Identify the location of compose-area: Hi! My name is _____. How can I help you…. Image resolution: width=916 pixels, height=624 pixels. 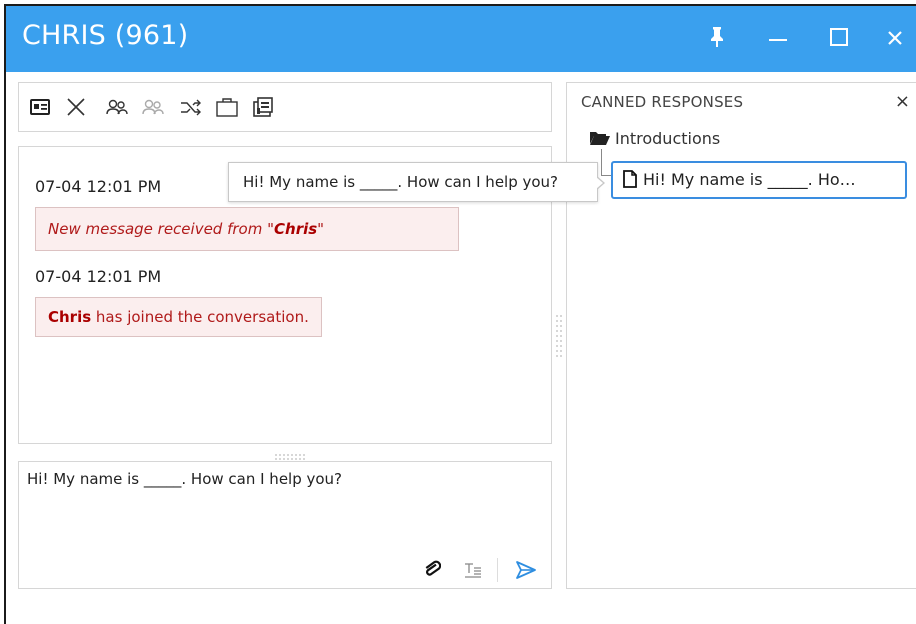
(285, 525).